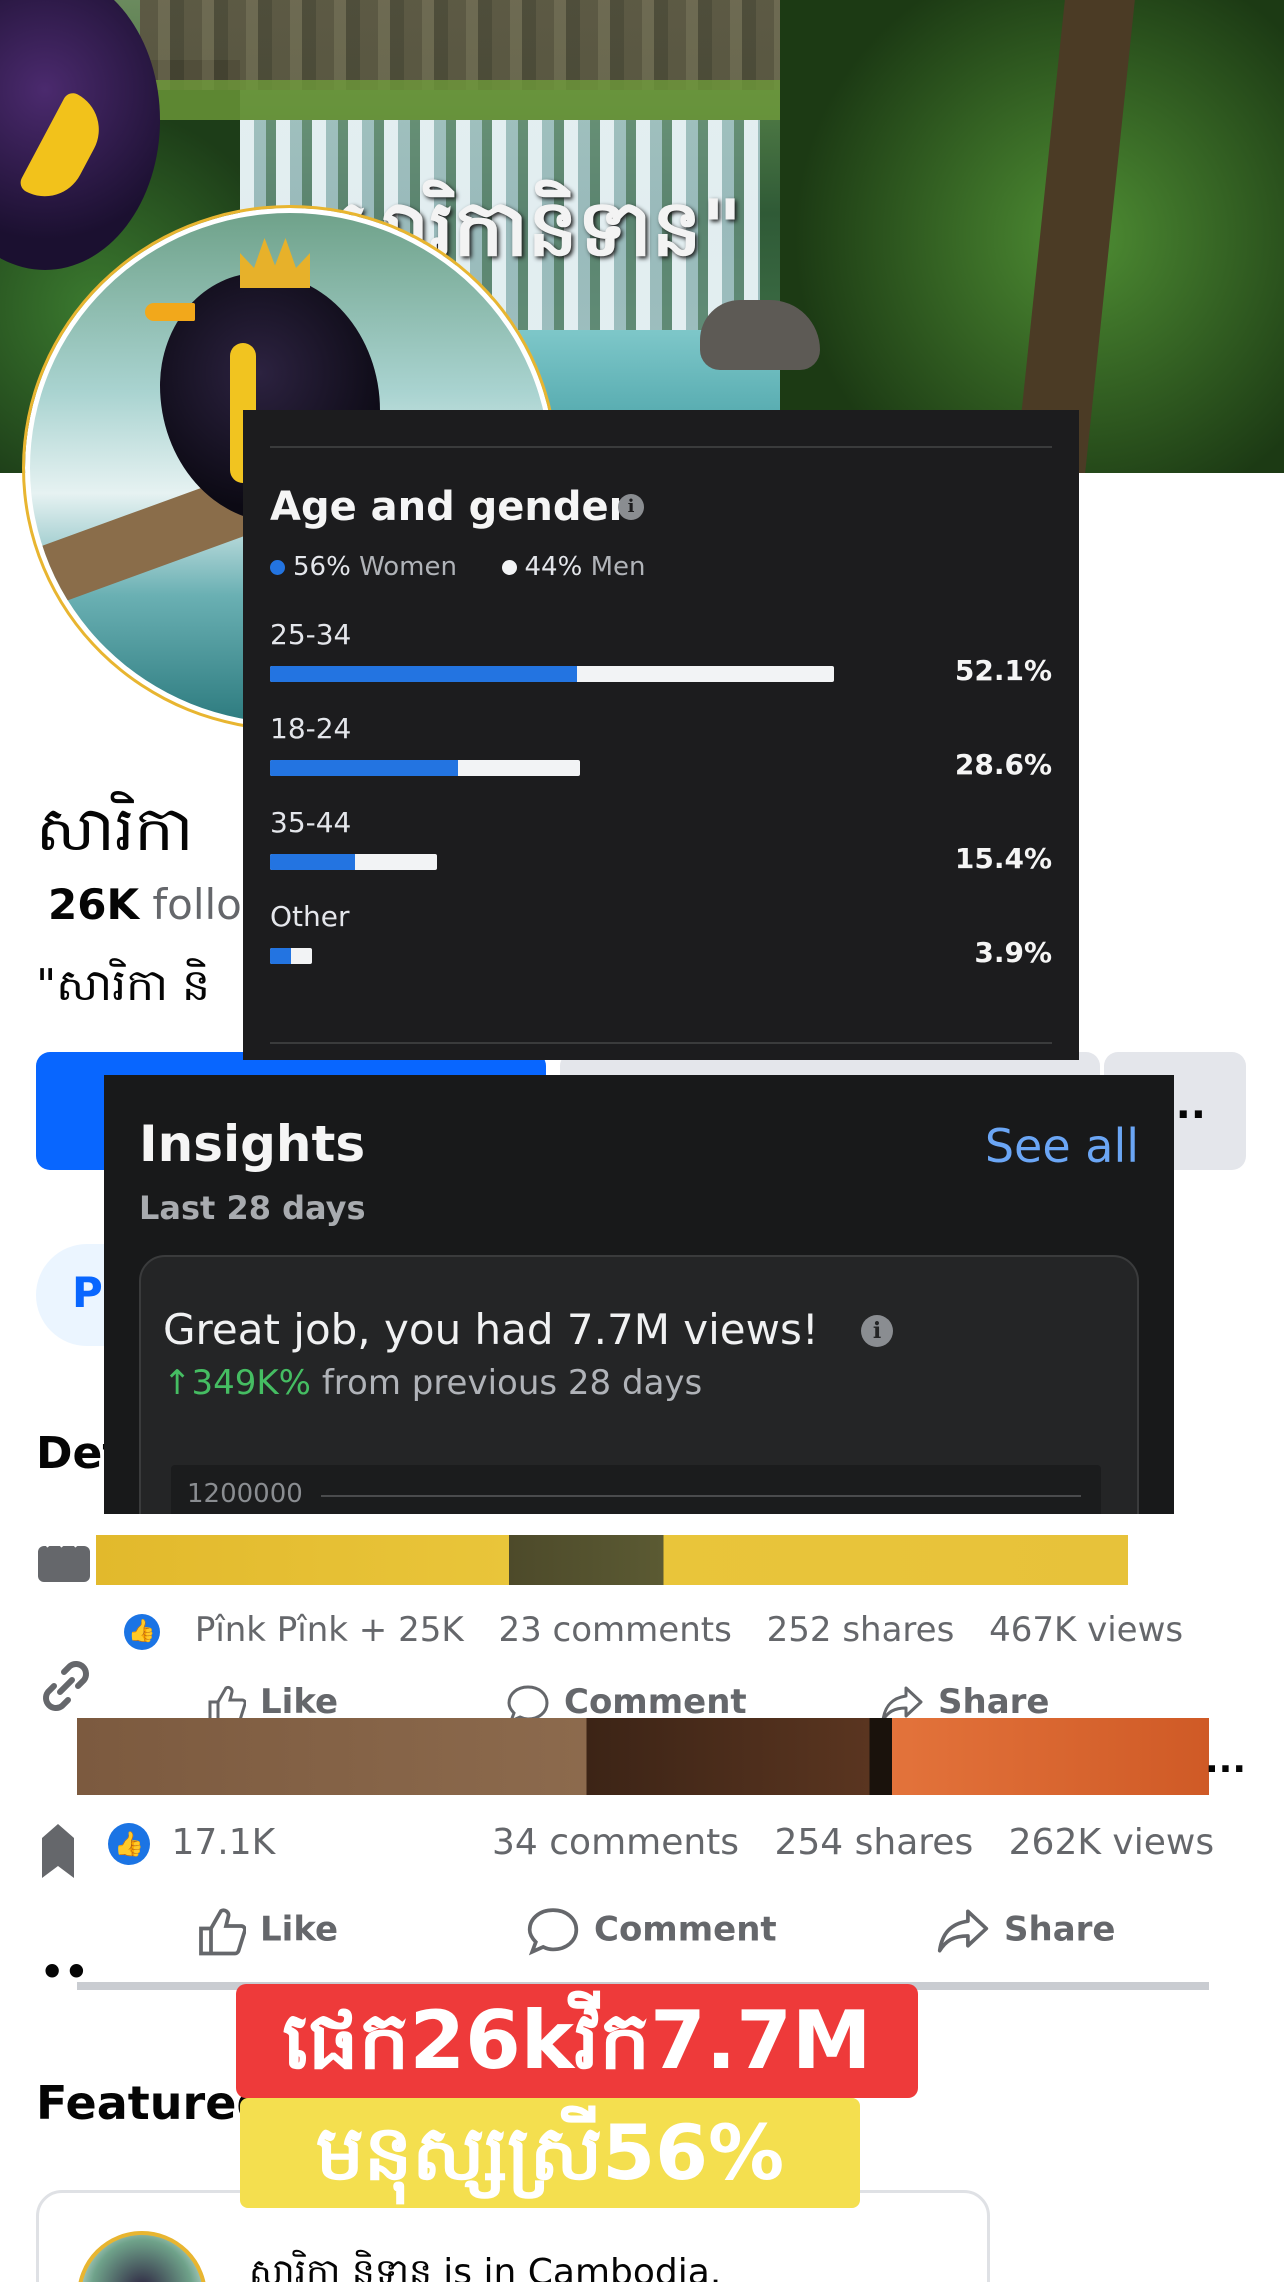  What do you see at coordinates (170, 312) in the screenshot?
I see `avatar-bird-beak` at bounding box center [170, 312].